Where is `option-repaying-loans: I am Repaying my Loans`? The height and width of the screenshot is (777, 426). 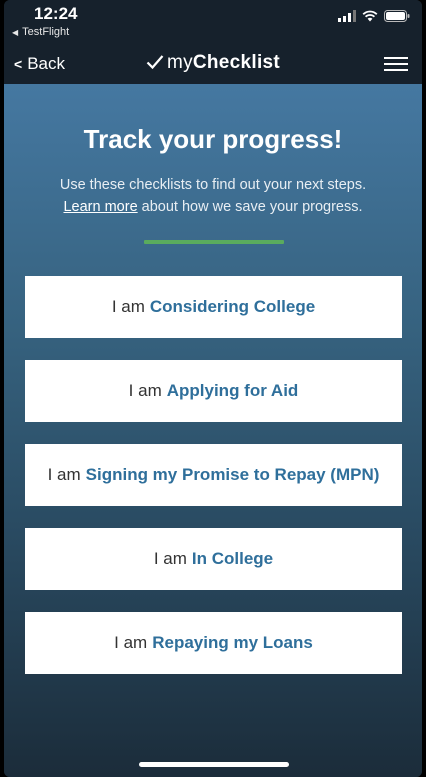
option-repaying-loans: I am Repaying my Loans is located at coordinates (213, 643).